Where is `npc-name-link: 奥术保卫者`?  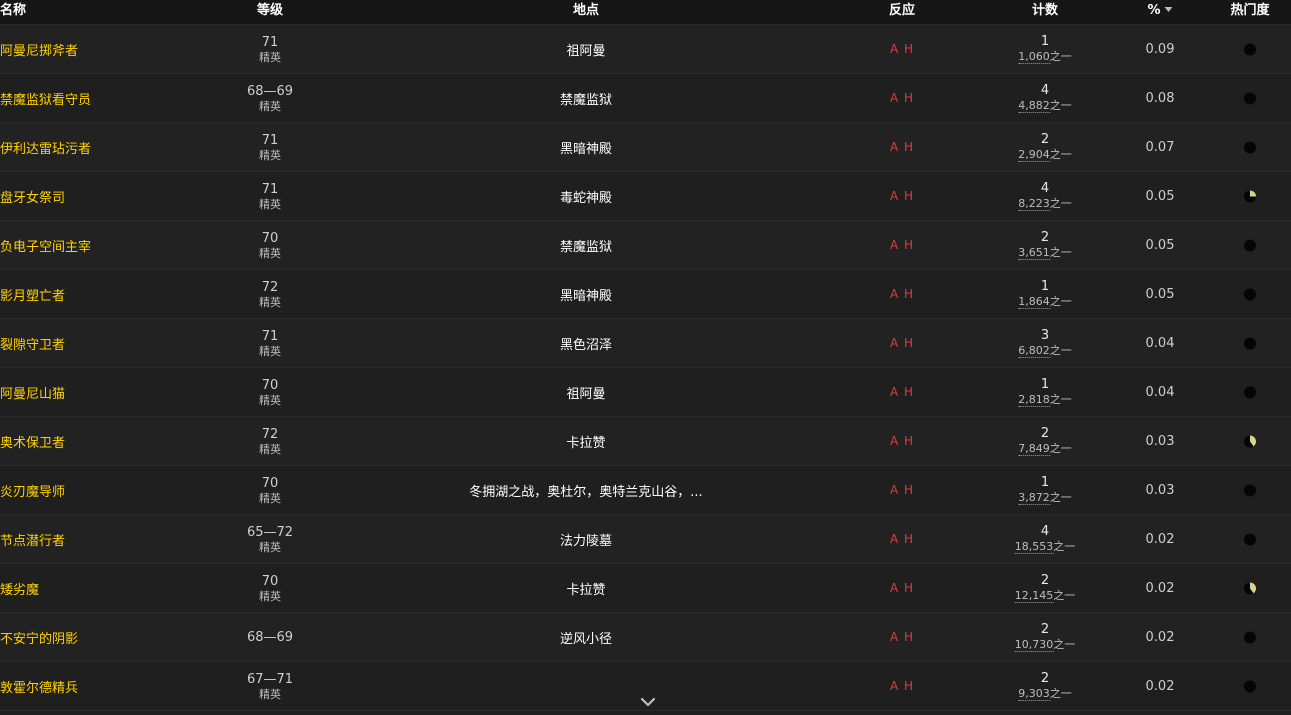 npc-name-link: 奥术保卫者 is located at coordinates (32, 441).